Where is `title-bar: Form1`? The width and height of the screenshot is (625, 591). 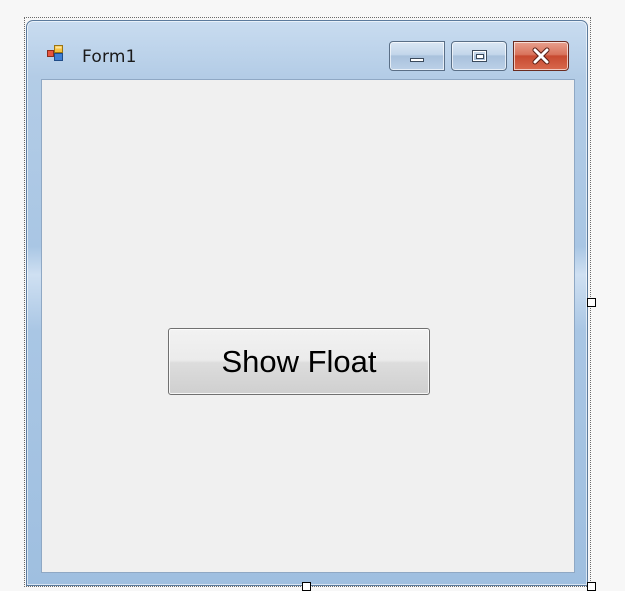 title-bar: Form1 is located at coordinates (307, 50).